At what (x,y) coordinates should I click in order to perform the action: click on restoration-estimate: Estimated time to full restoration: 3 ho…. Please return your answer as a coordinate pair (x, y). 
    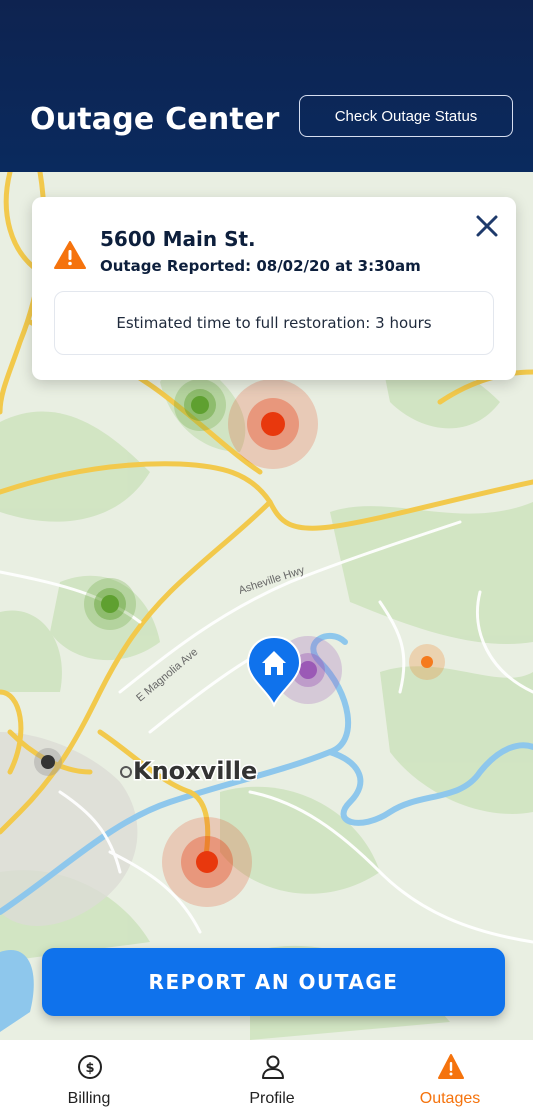
    Looking at the image, I should click on (274, 323).